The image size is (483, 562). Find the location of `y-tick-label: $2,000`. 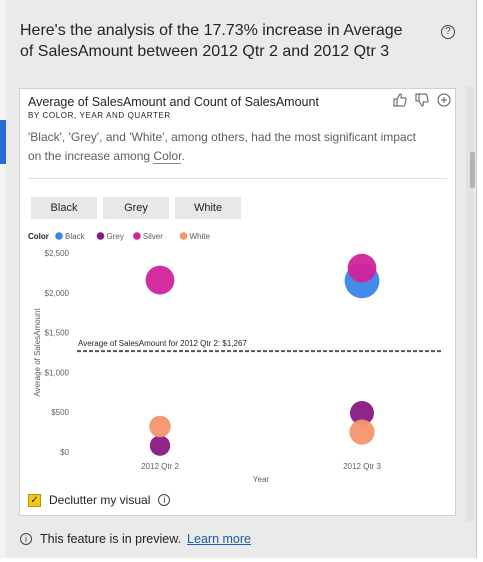

y-tick-label: $2,000 is located at coordinates (57, 293).